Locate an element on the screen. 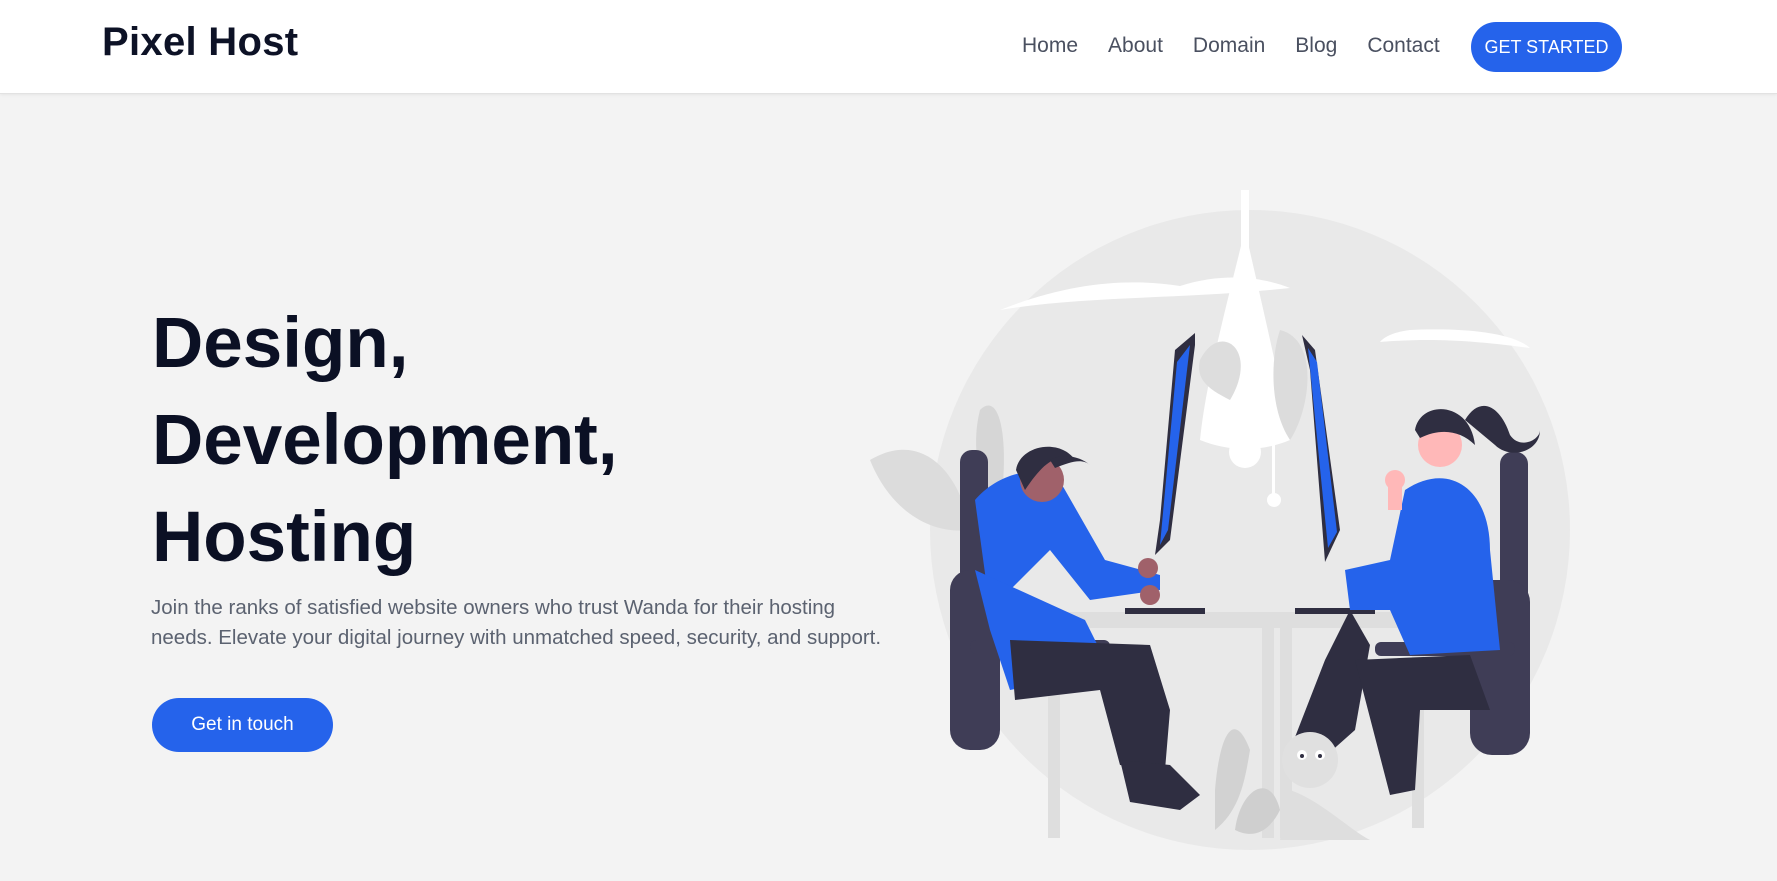 The height and width of the screenshot is (881, 1777). get-in-touch-button: Get in touch is located at coordinates (242, 725).